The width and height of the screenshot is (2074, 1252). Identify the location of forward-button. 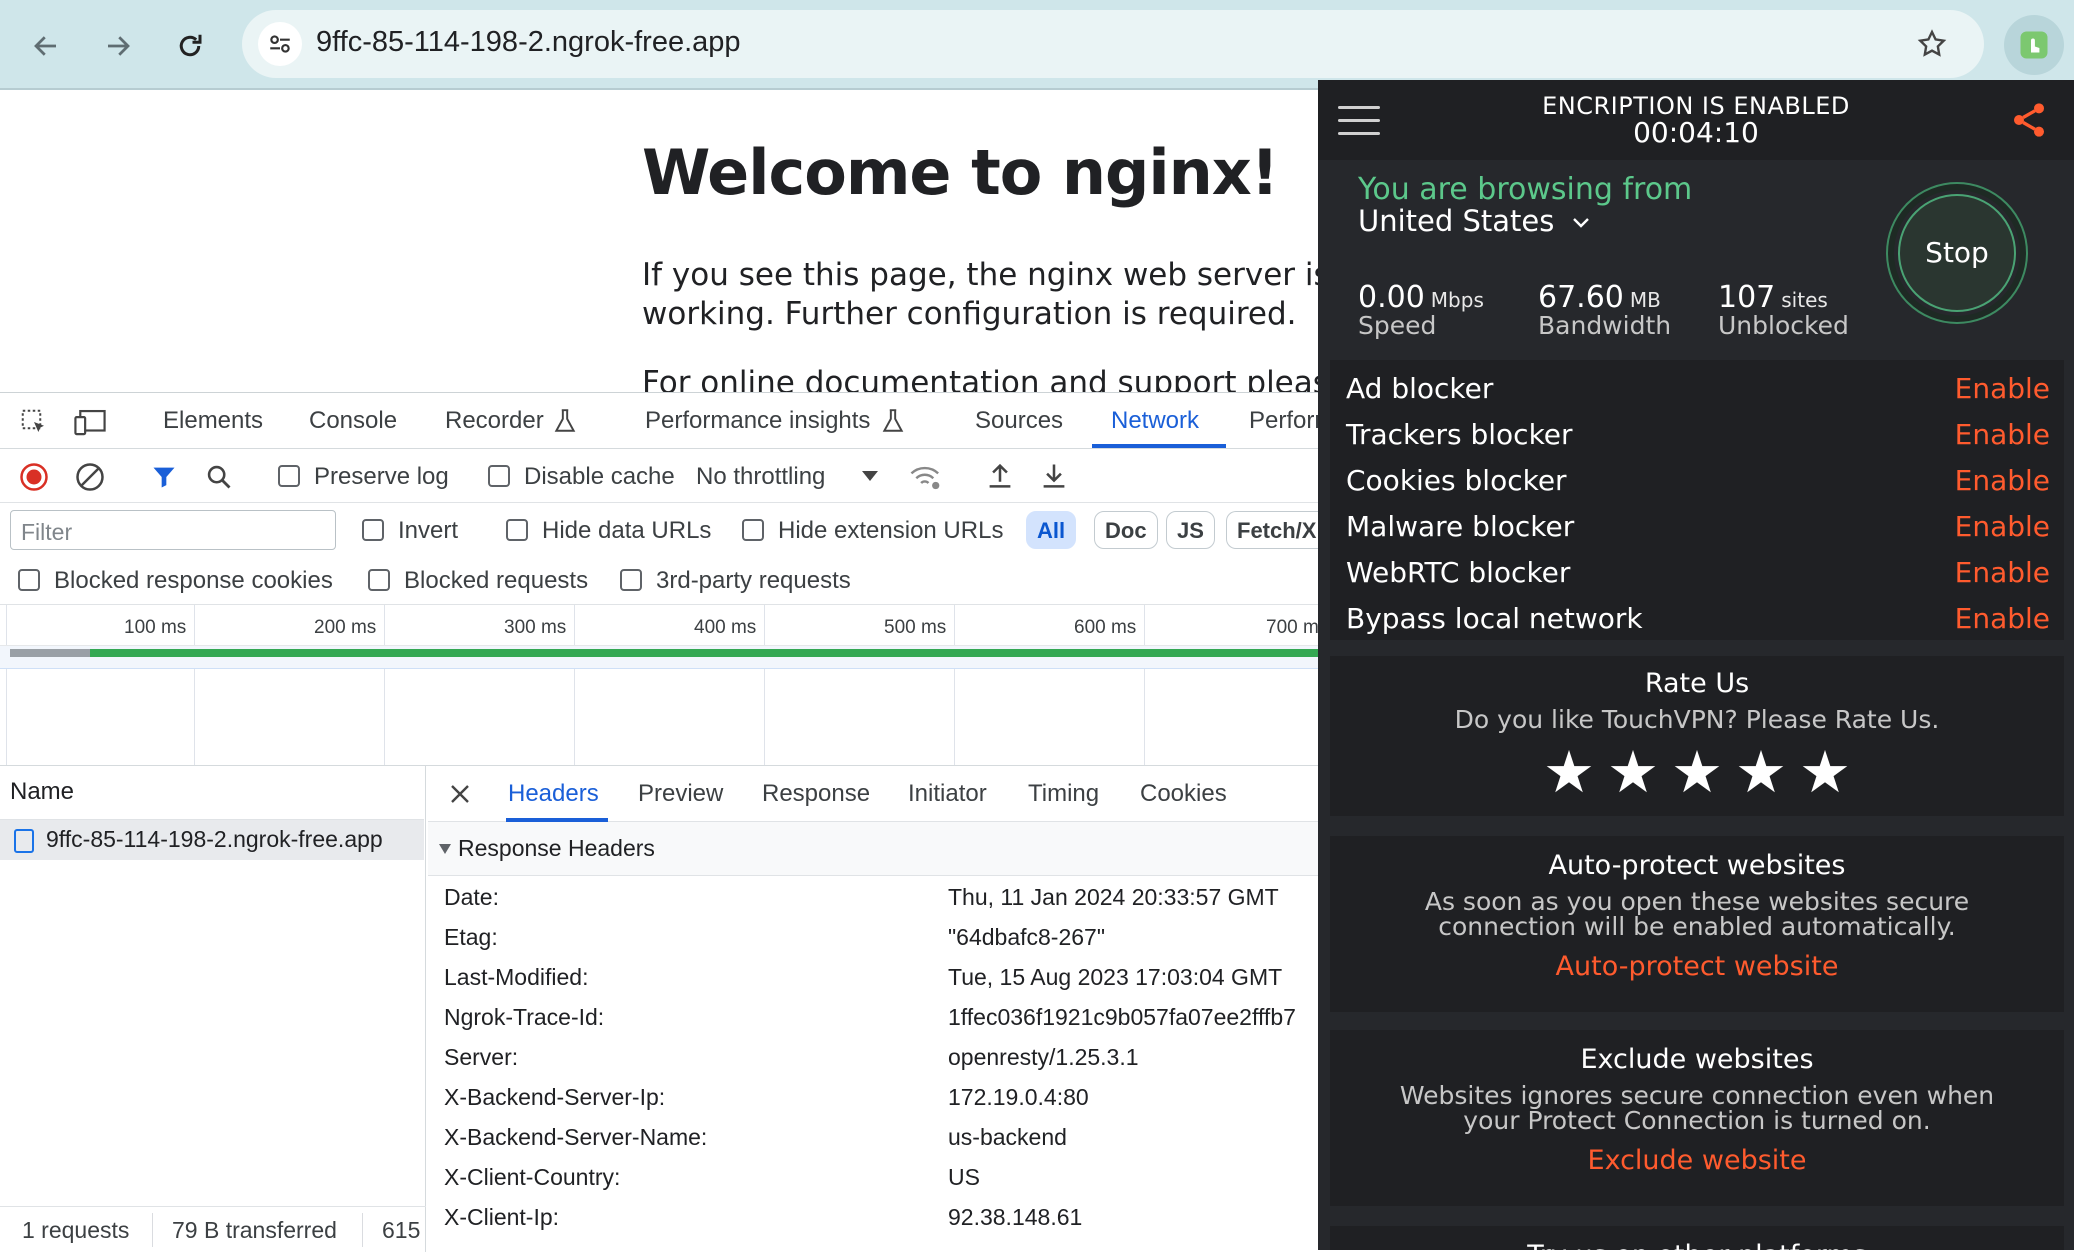
(118, 46).